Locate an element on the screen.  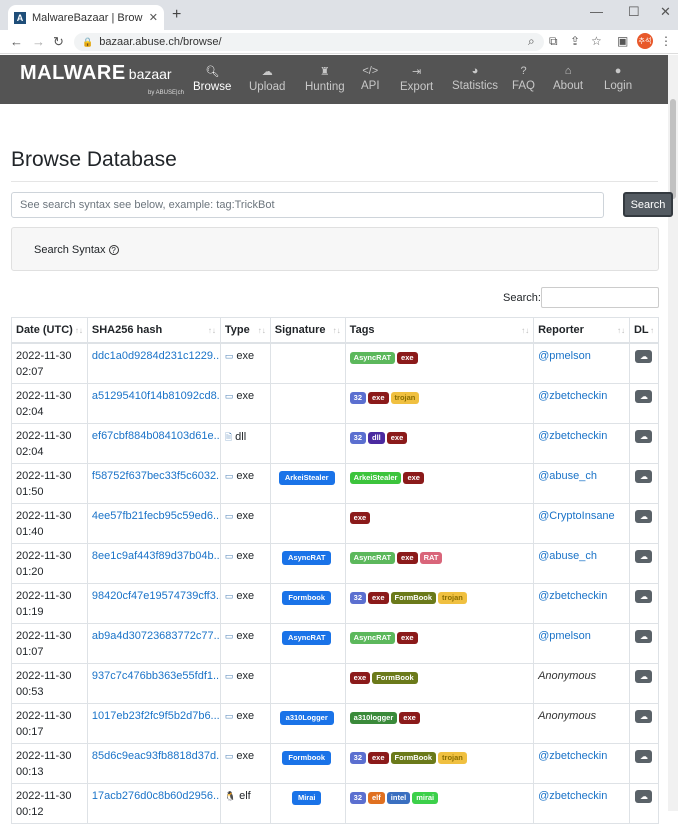
forward-icon: → is located at coordinates (38, 41).